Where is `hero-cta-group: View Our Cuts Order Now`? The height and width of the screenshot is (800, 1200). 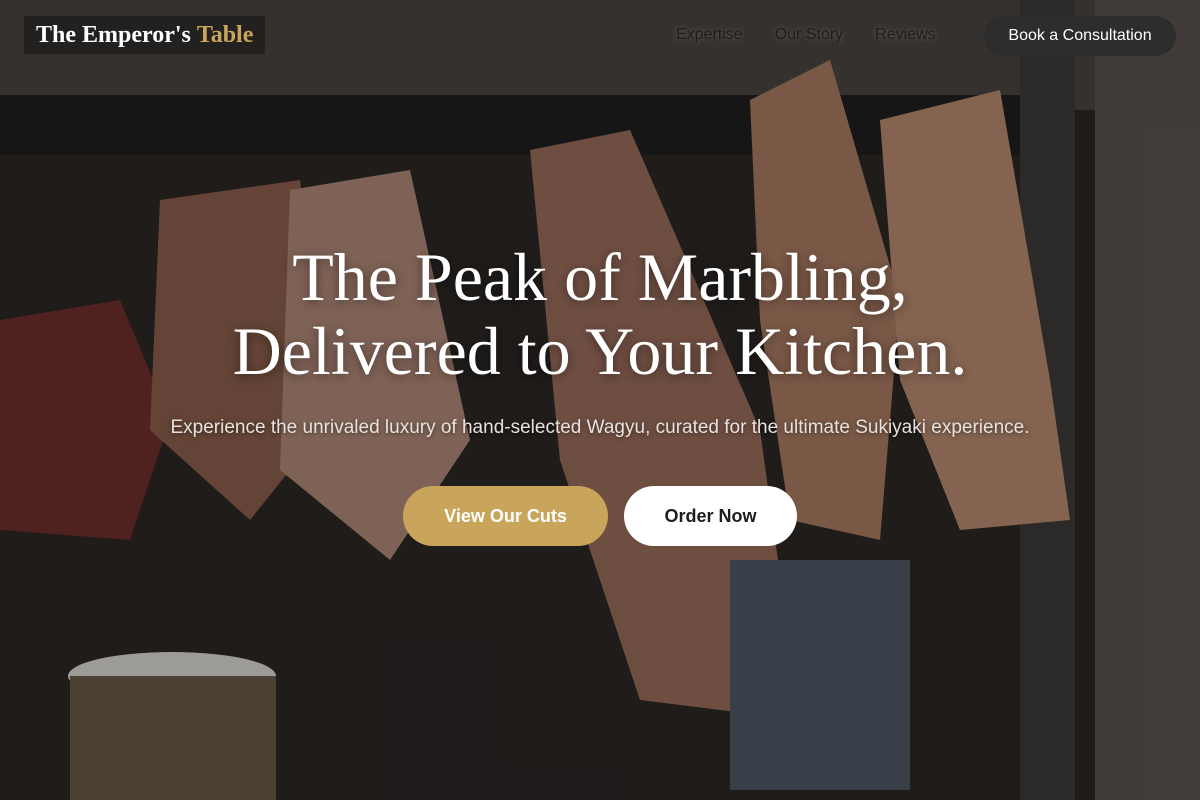
hero-cta-group: View Our Cuts Order Now is located at coordinates (600, 516).